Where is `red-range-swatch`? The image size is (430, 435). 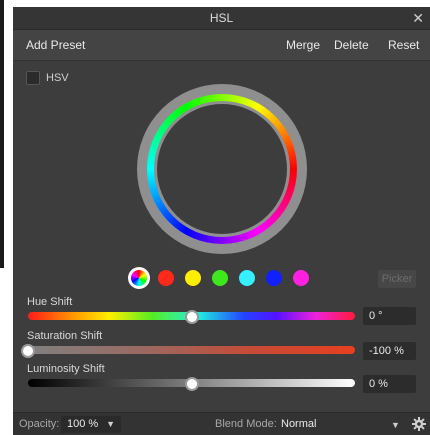
red-range-swatch is located at coordinates (166, 278).